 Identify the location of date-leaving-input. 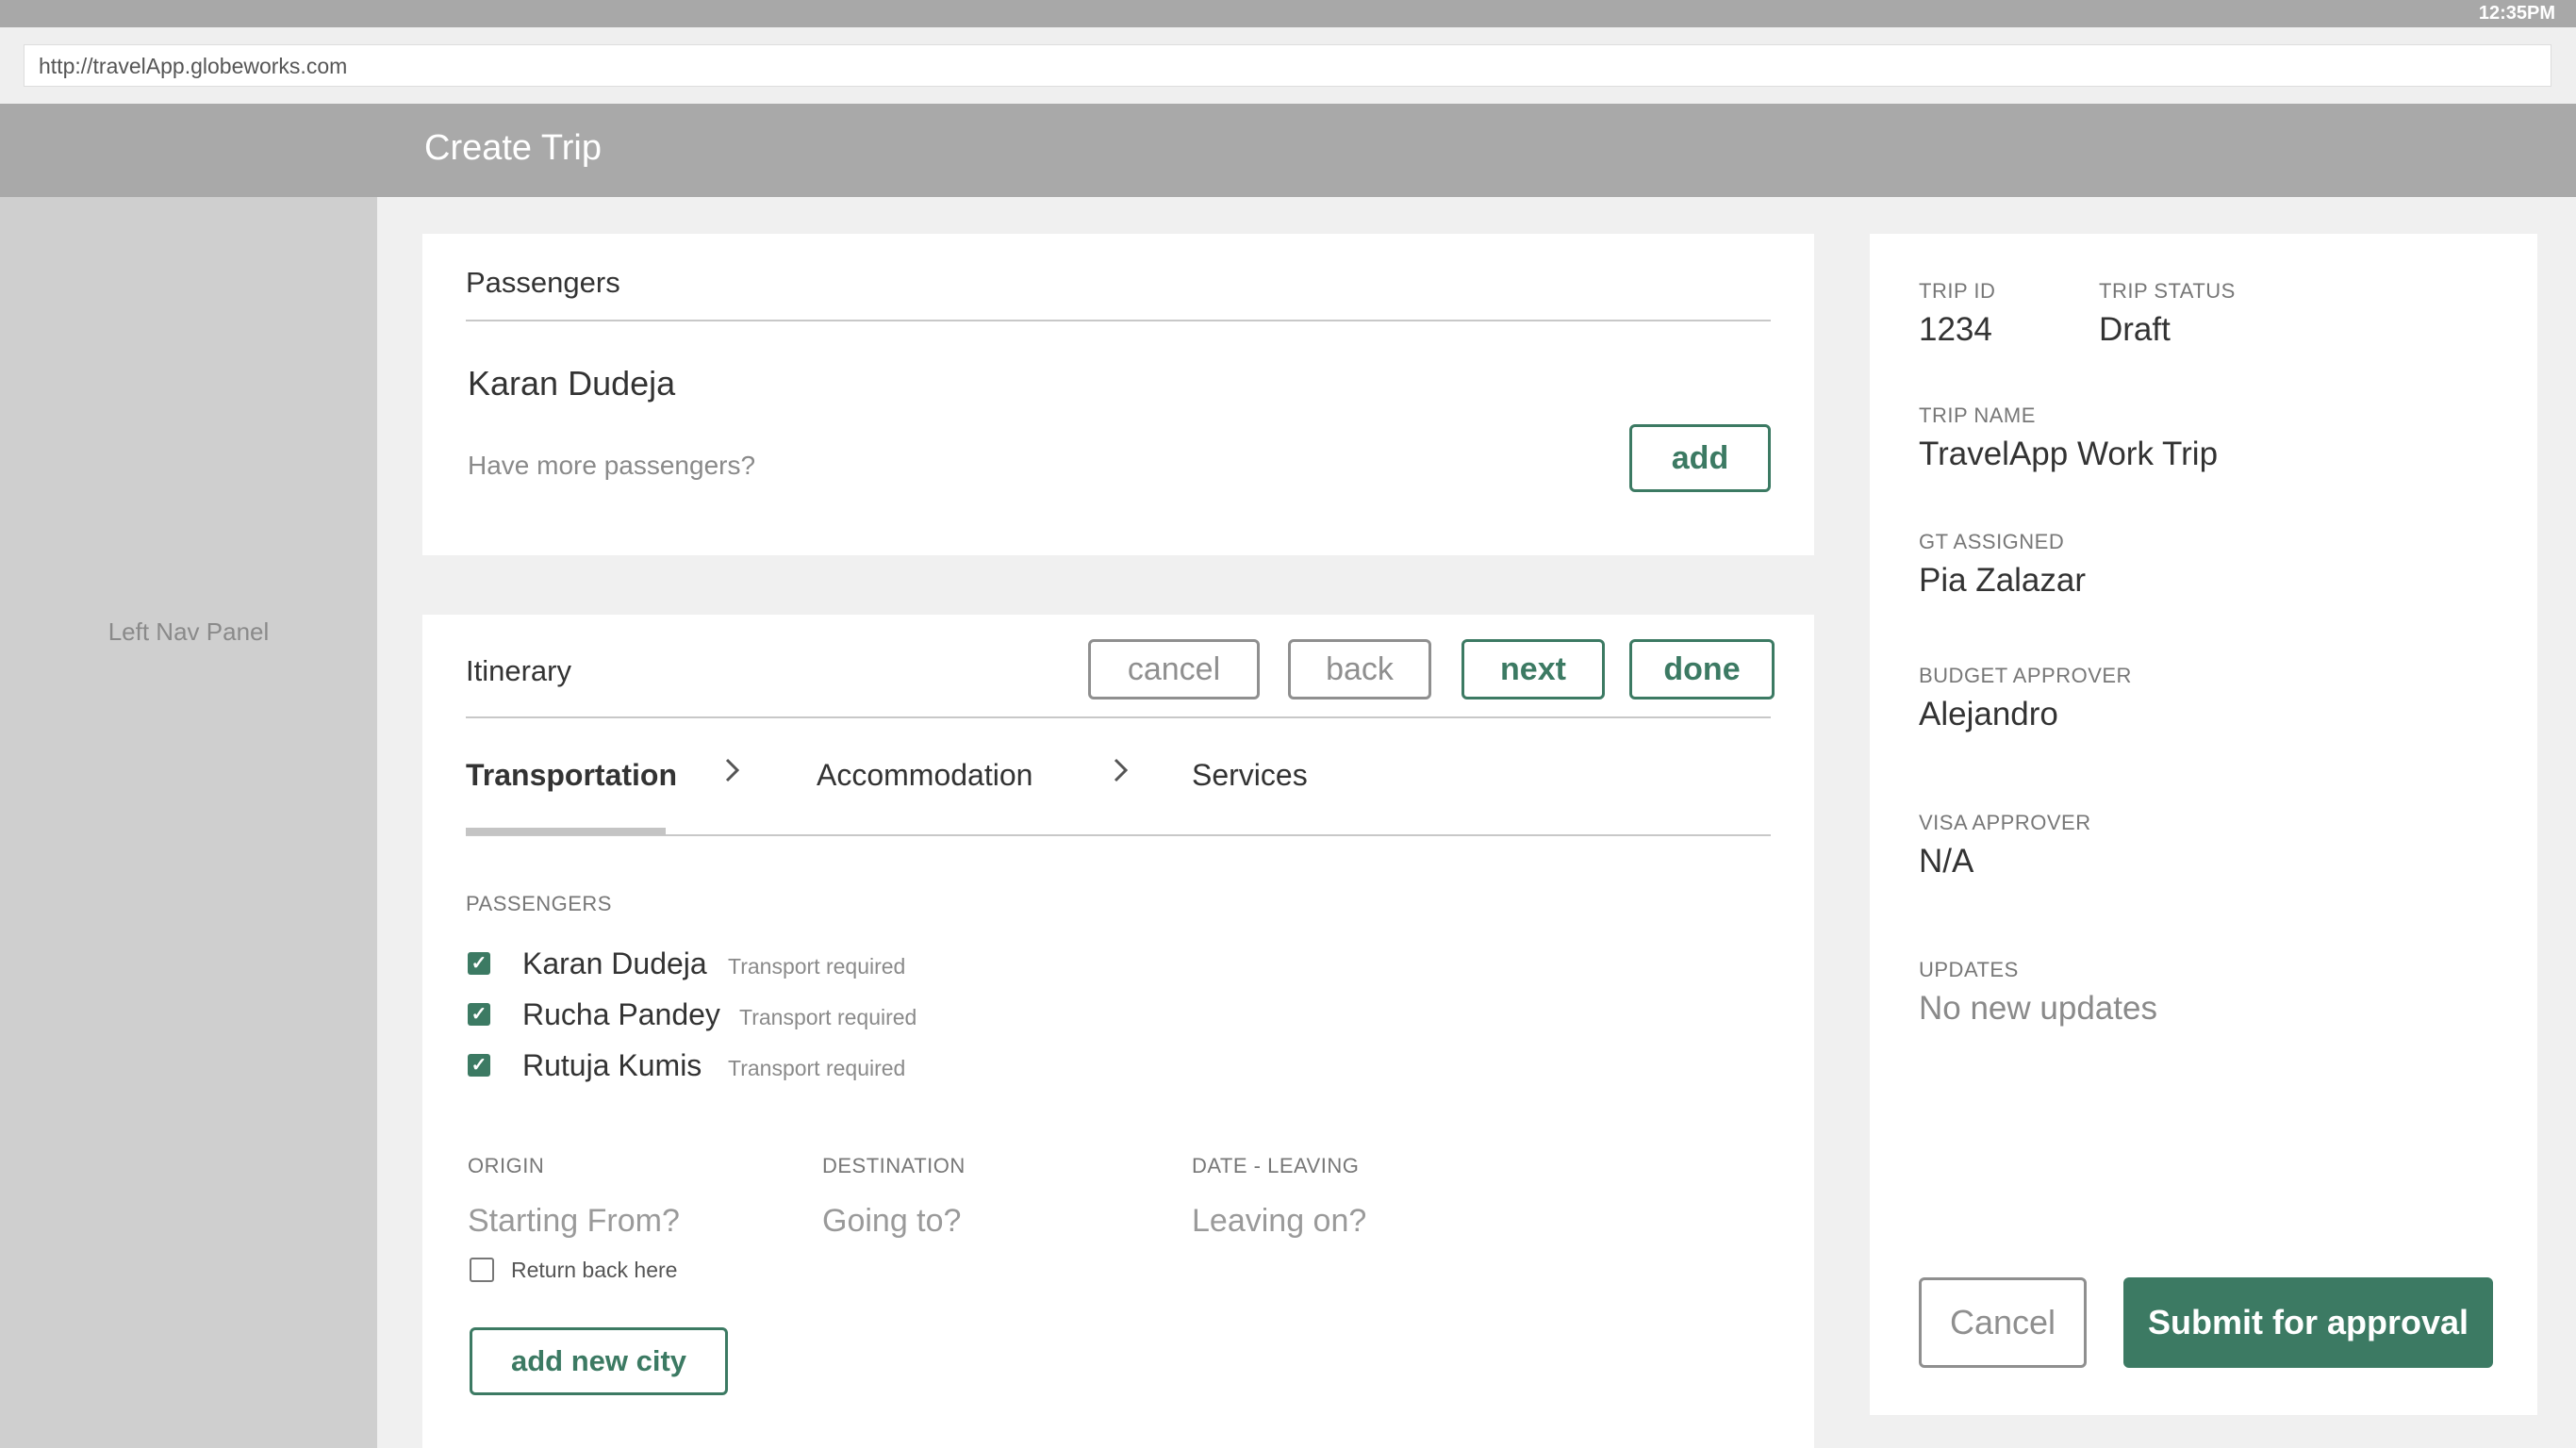
(1361, 1221).